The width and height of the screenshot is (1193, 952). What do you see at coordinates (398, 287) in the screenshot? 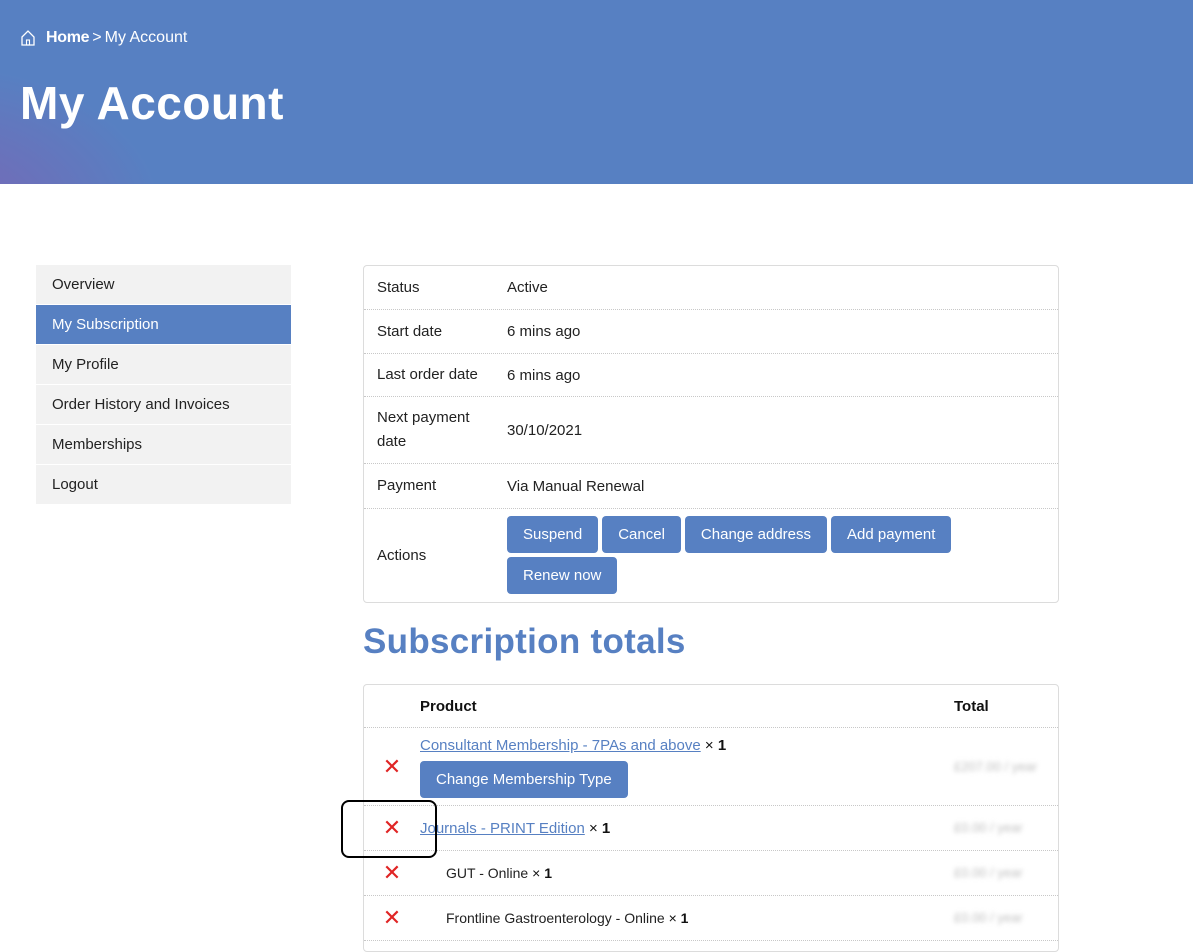
I see `status-label: Status` at bounding box center [398, 287].